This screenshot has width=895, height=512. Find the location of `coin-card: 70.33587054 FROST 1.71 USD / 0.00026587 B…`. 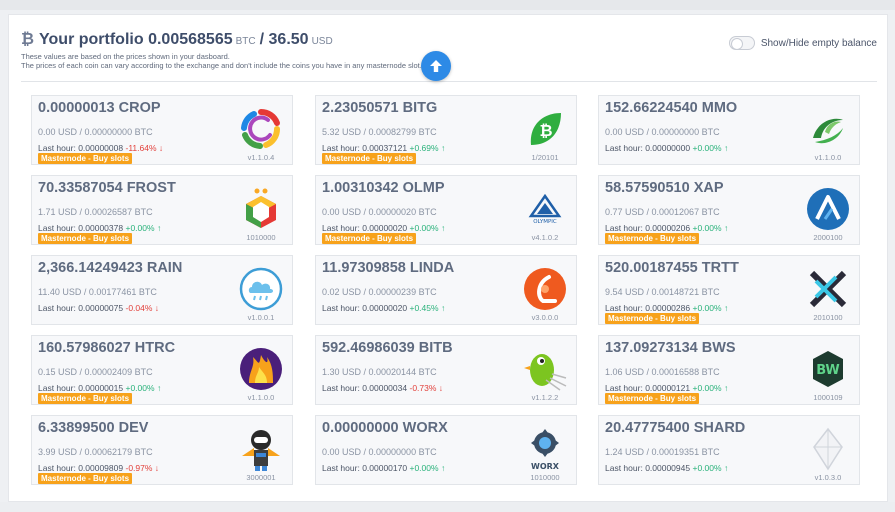

coin-card: 70.33587054 FROST 1.71 USD / 0.00026587 B… is located at coordinates (162, 210).